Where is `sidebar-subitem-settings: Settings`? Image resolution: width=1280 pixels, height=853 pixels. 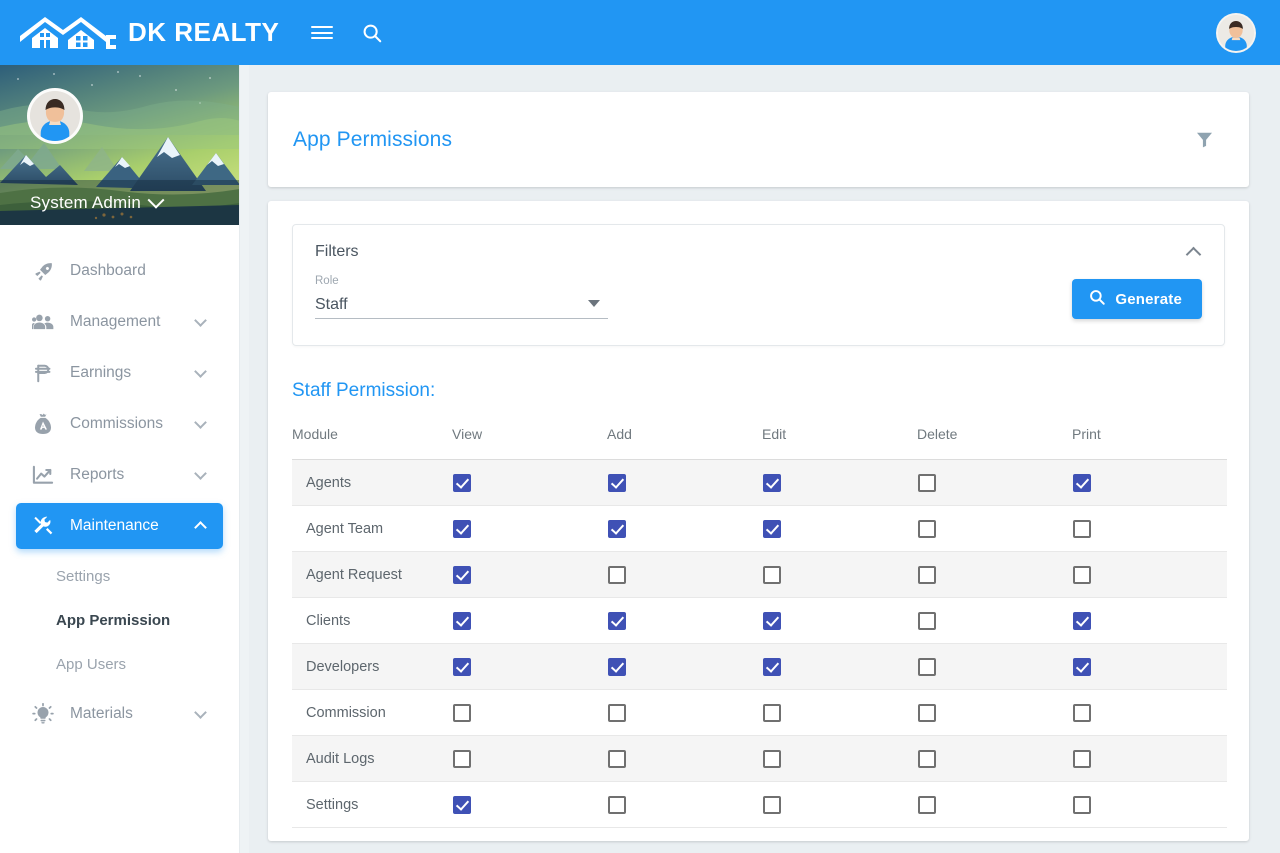
sidebar-subitem-settings: Settings is located at coordinates (119, 576).